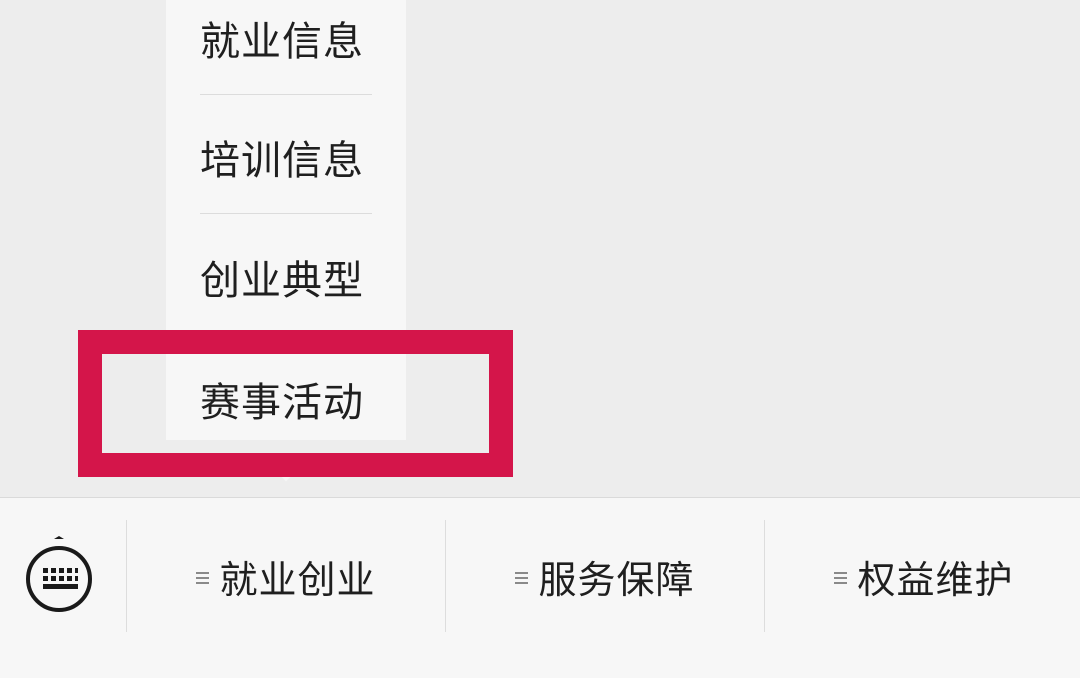 The height and width of the screenshot is (678, 1080). I want to click on menu-button-rights: 权益维护, so click(922, 576).